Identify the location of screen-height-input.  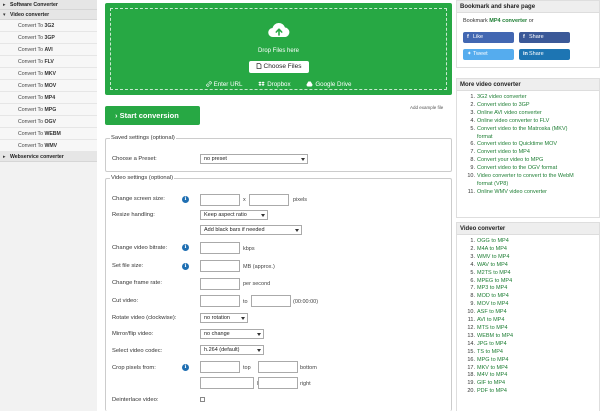
(269, 200).